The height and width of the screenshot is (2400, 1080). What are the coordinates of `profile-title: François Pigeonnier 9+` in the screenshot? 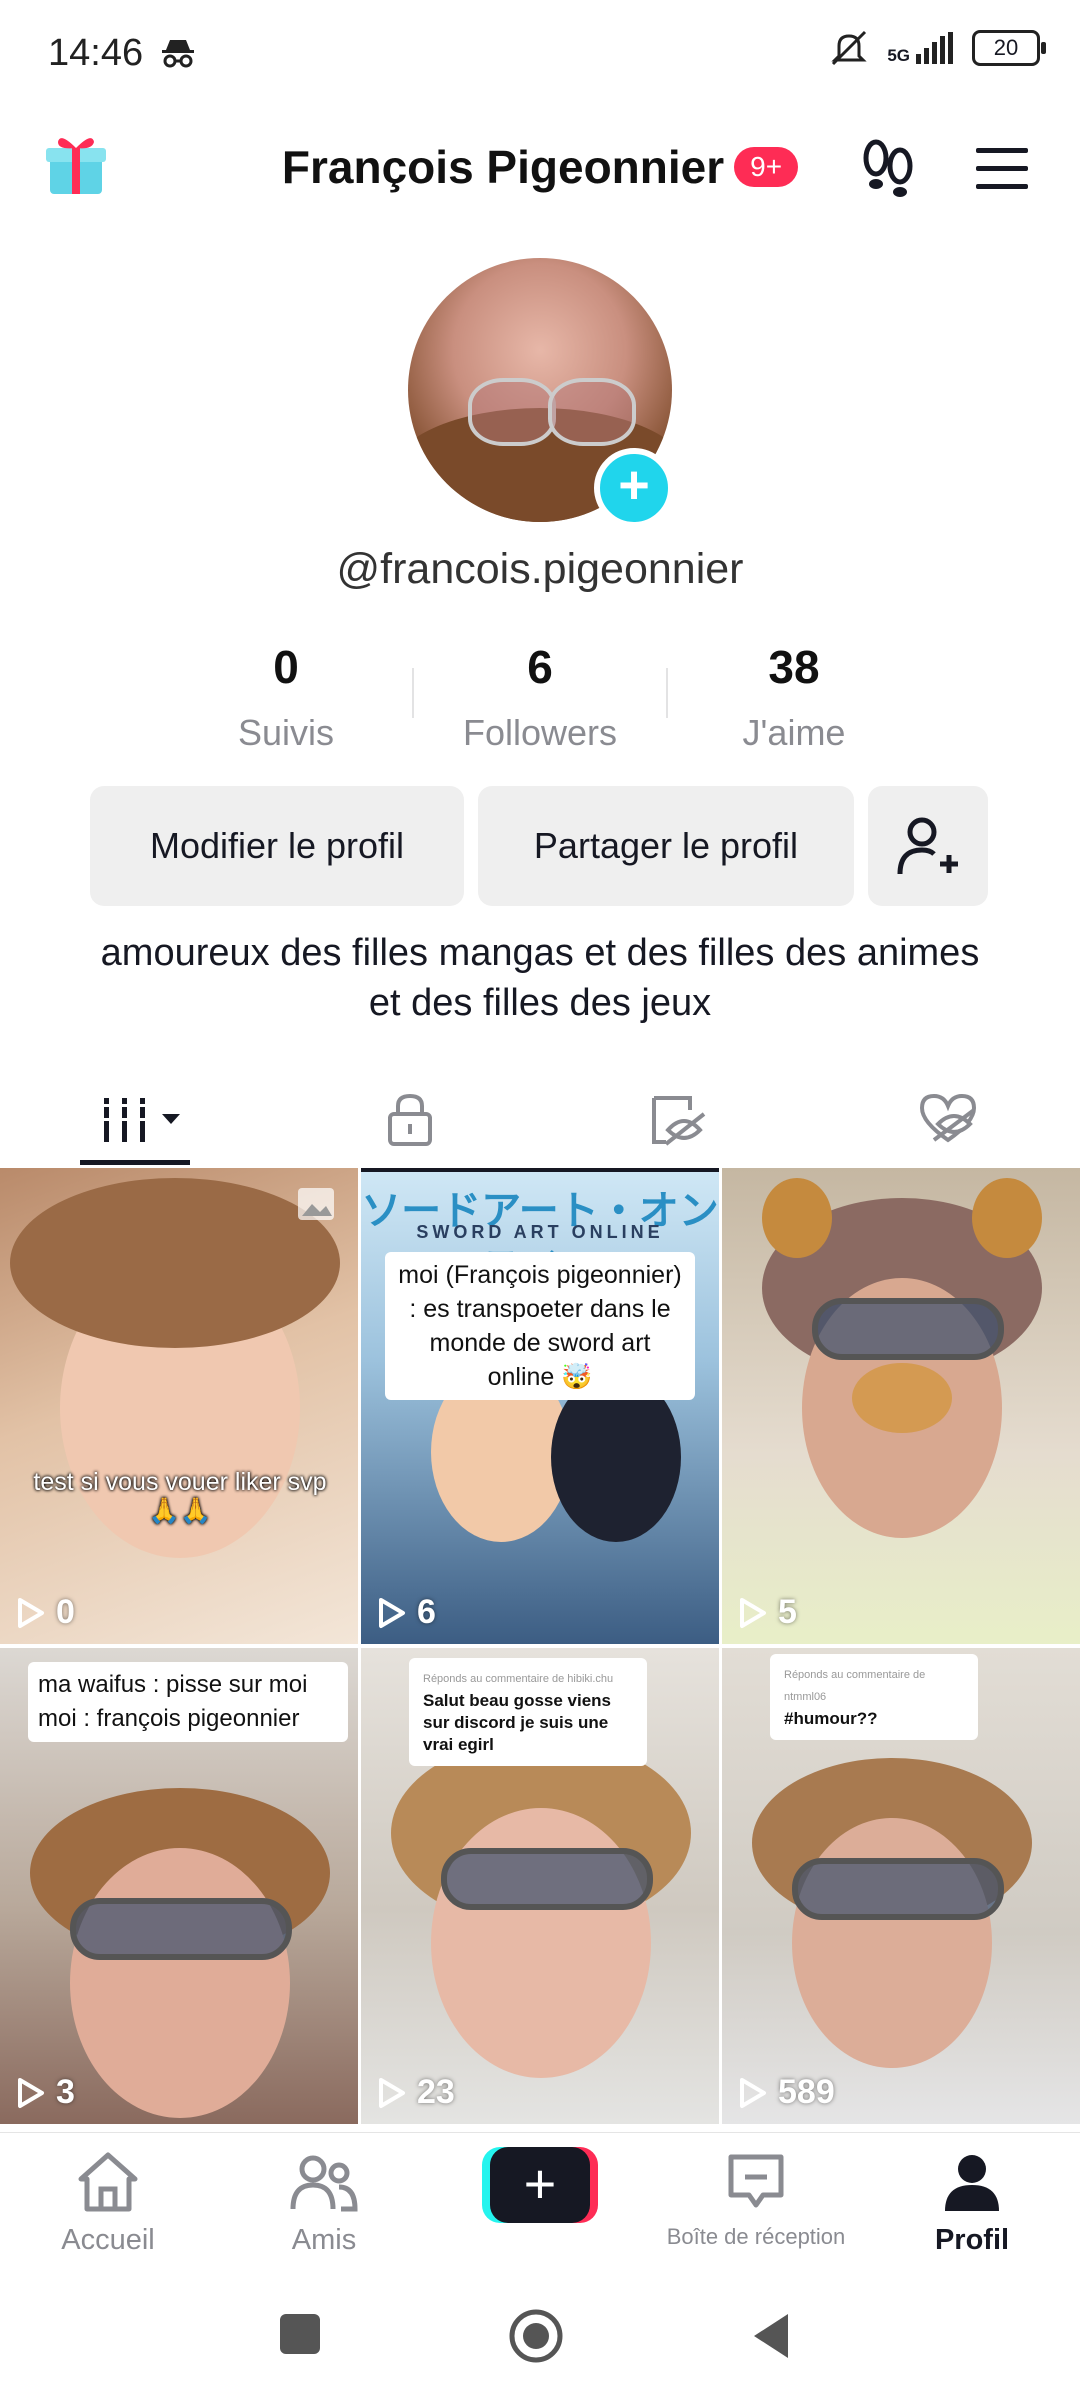 It's located at (540, 167).